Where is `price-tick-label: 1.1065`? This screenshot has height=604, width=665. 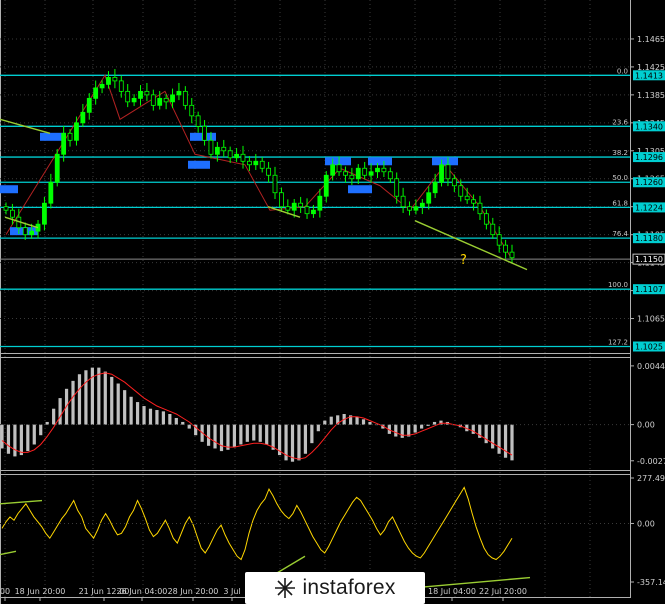
price-tick-label: 1.1065 is located at coordinates (651, 319).